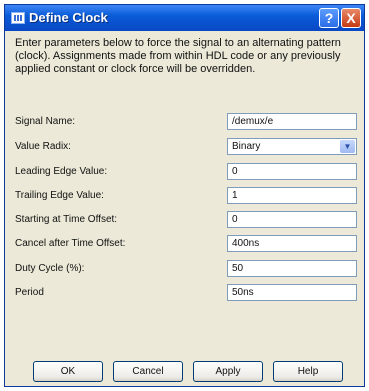  I want to click on clock-wave-icon, so click(18, 18).